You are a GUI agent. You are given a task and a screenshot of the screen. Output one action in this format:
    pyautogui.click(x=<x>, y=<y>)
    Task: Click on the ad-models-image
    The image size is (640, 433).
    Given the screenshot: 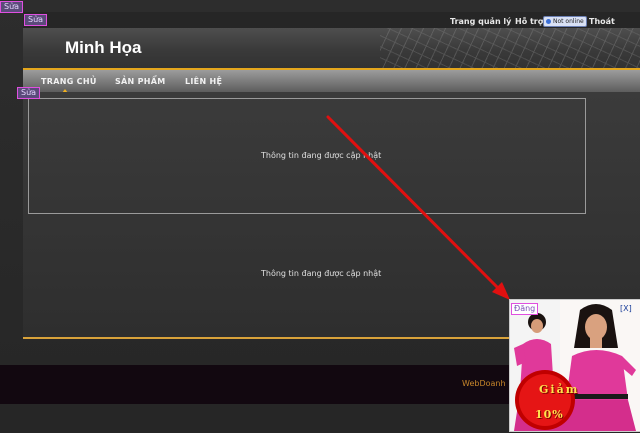 What is the action you would take?
    pyautogui.click(x=575, y=365)
    